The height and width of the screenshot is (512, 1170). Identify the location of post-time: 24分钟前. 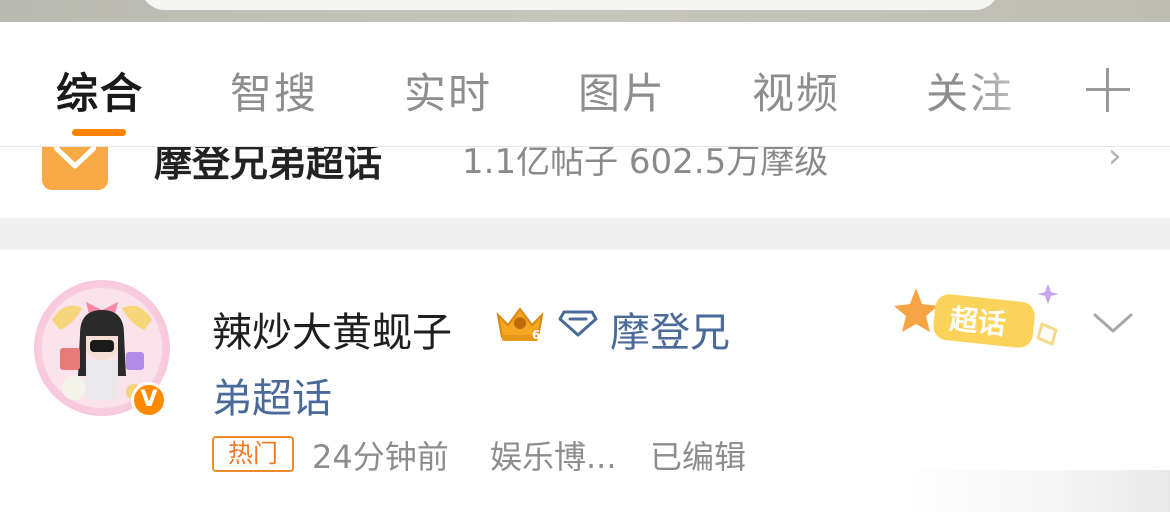
(380, 457).